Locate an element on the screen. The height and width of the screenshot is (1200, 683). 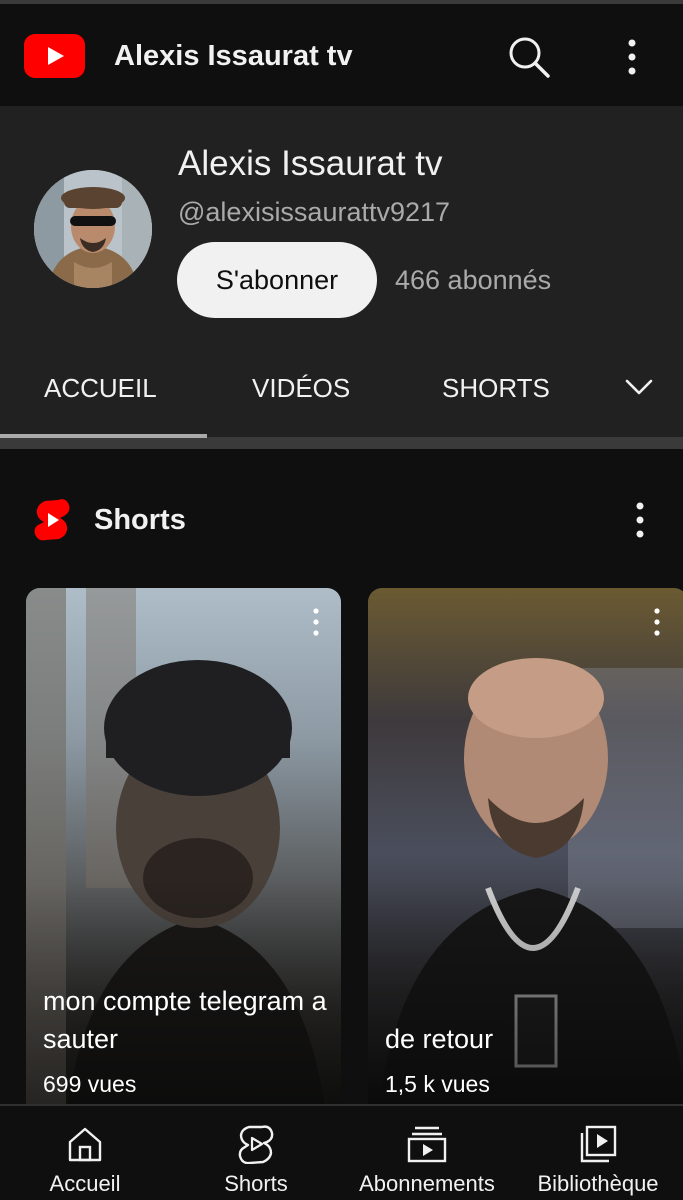
top-app-bar: Alexis Issaurat tv is located at coordinates (341, 53).